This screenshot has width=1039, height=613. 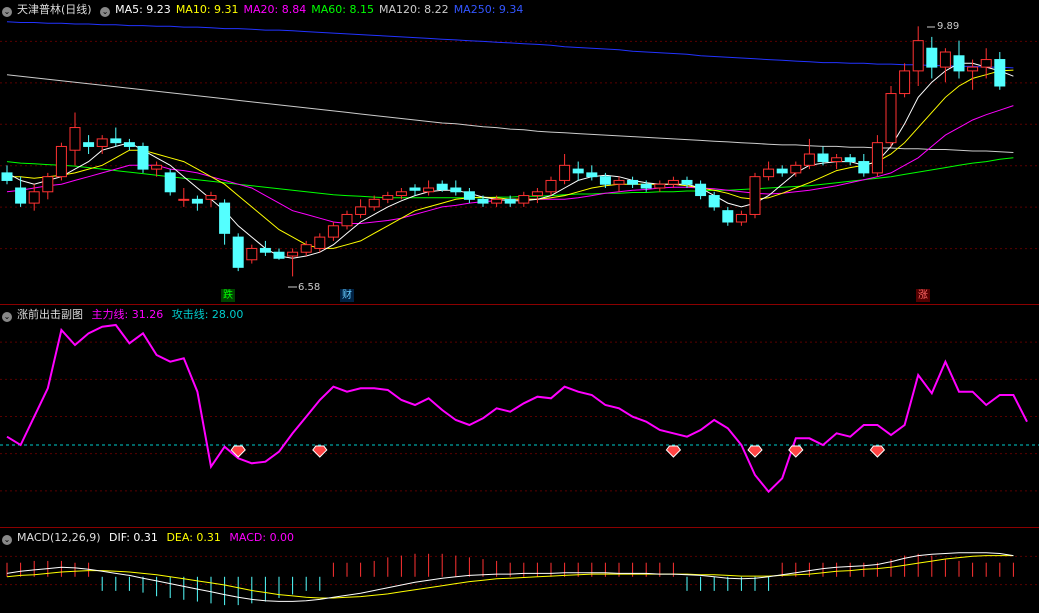 What do you see at coordinates (342, 9) in the screenshot?
I see `ma-legend-item: MA60: 8.15` at bounding box center [342, 9].